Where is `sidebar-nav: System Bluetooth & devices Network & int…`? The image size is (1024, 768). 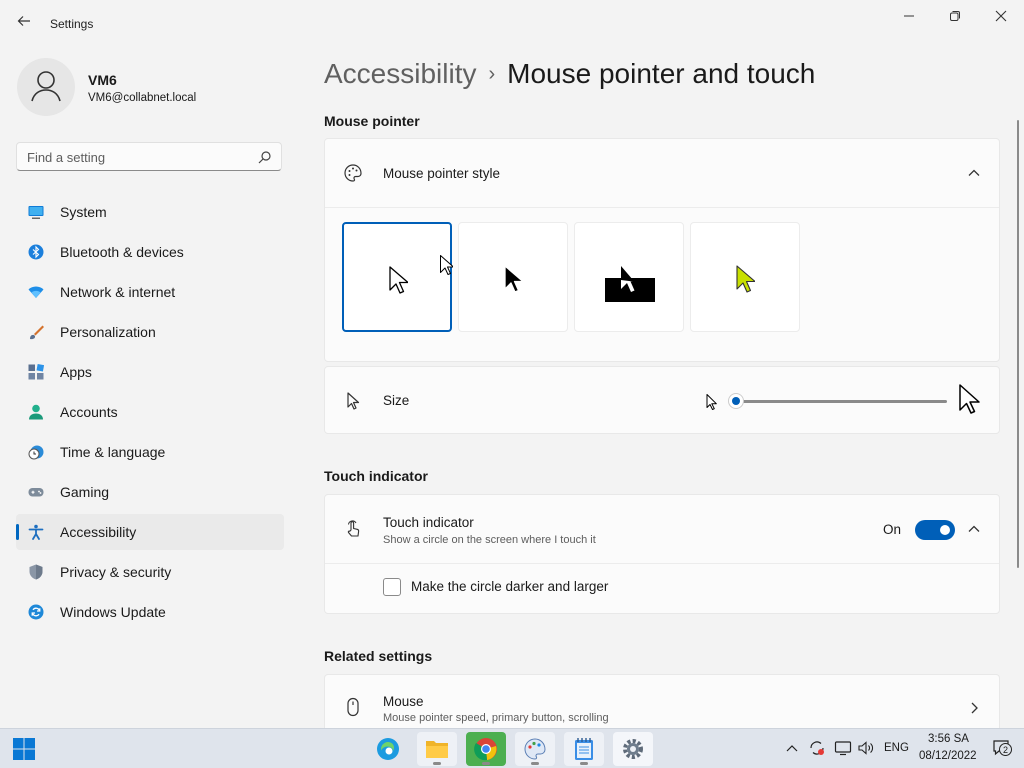 sidebar-nav: System Bluetooth & devices Network & int… is located at coordinates (150, 414).